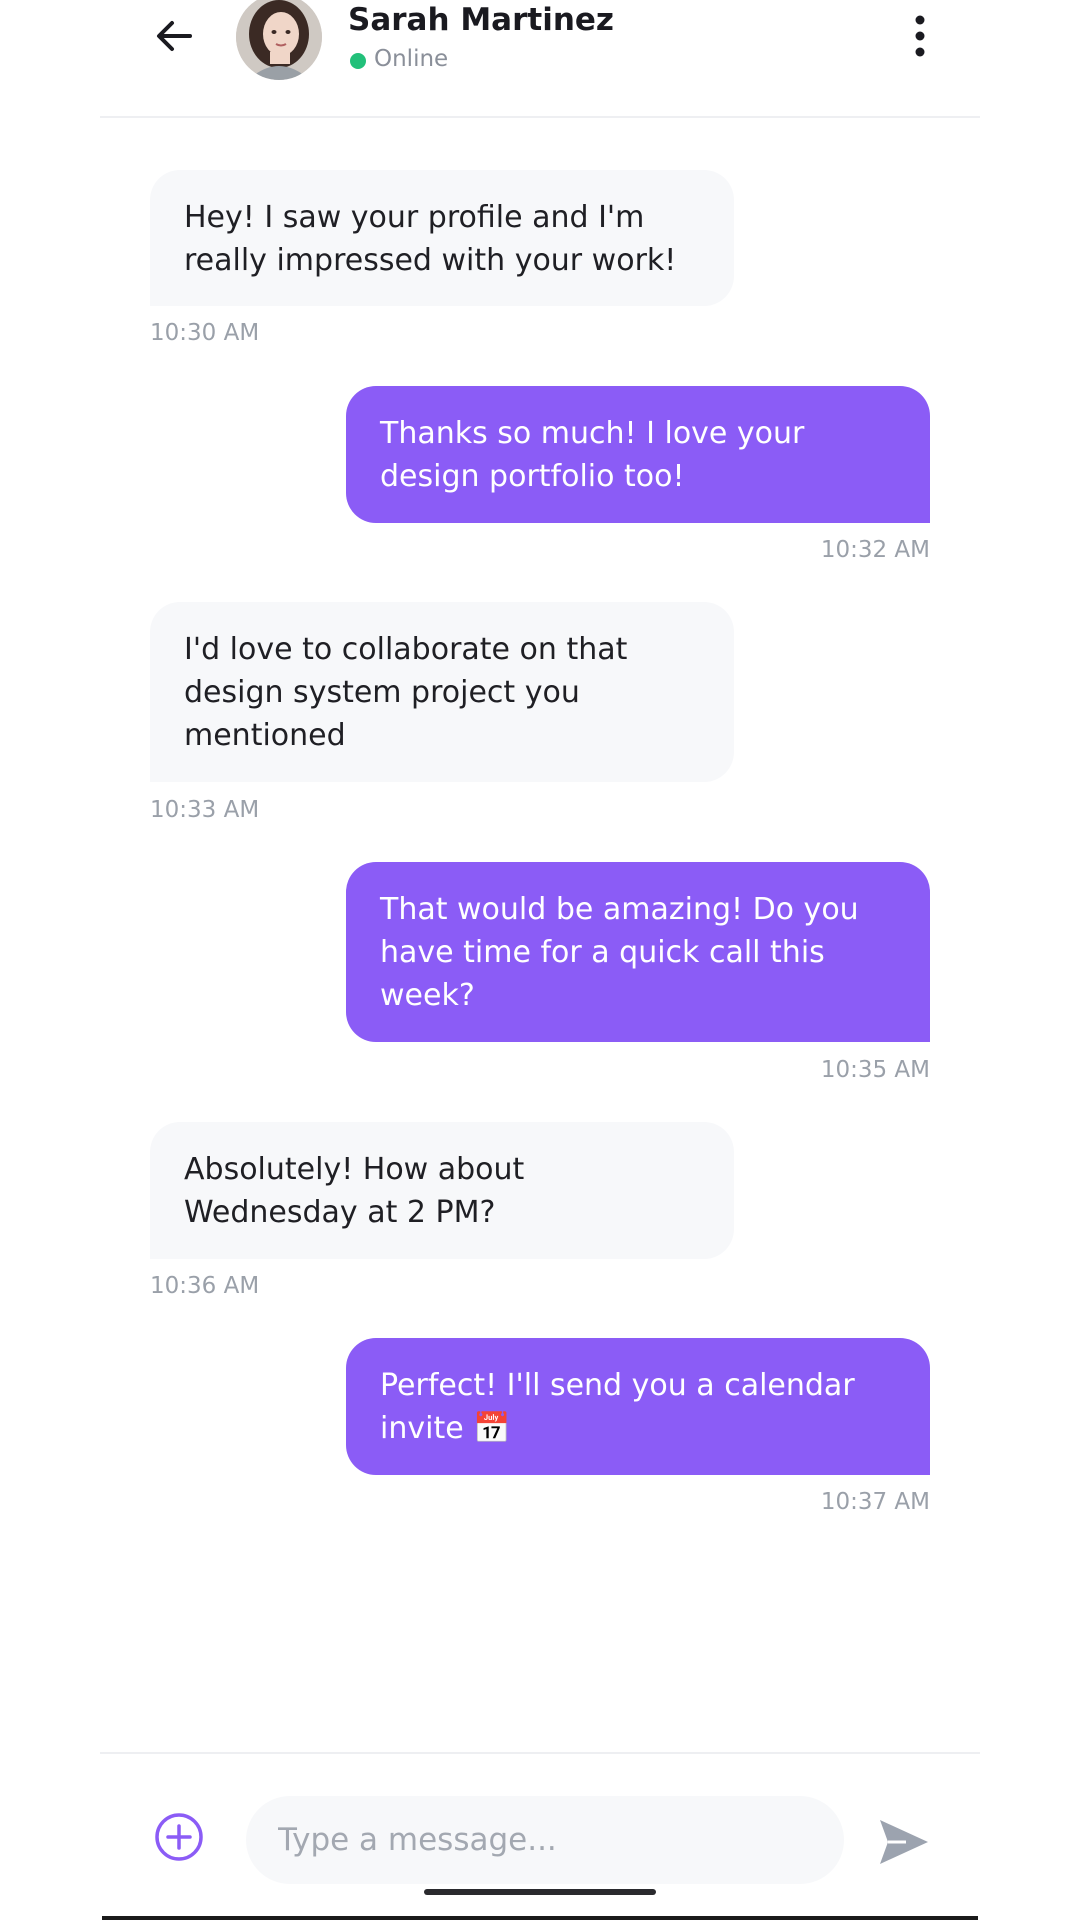 The width and height of the screenshot is (1080, 1920). I want to click on message-timestamp: 10:37 AM, so click(875, 1502).